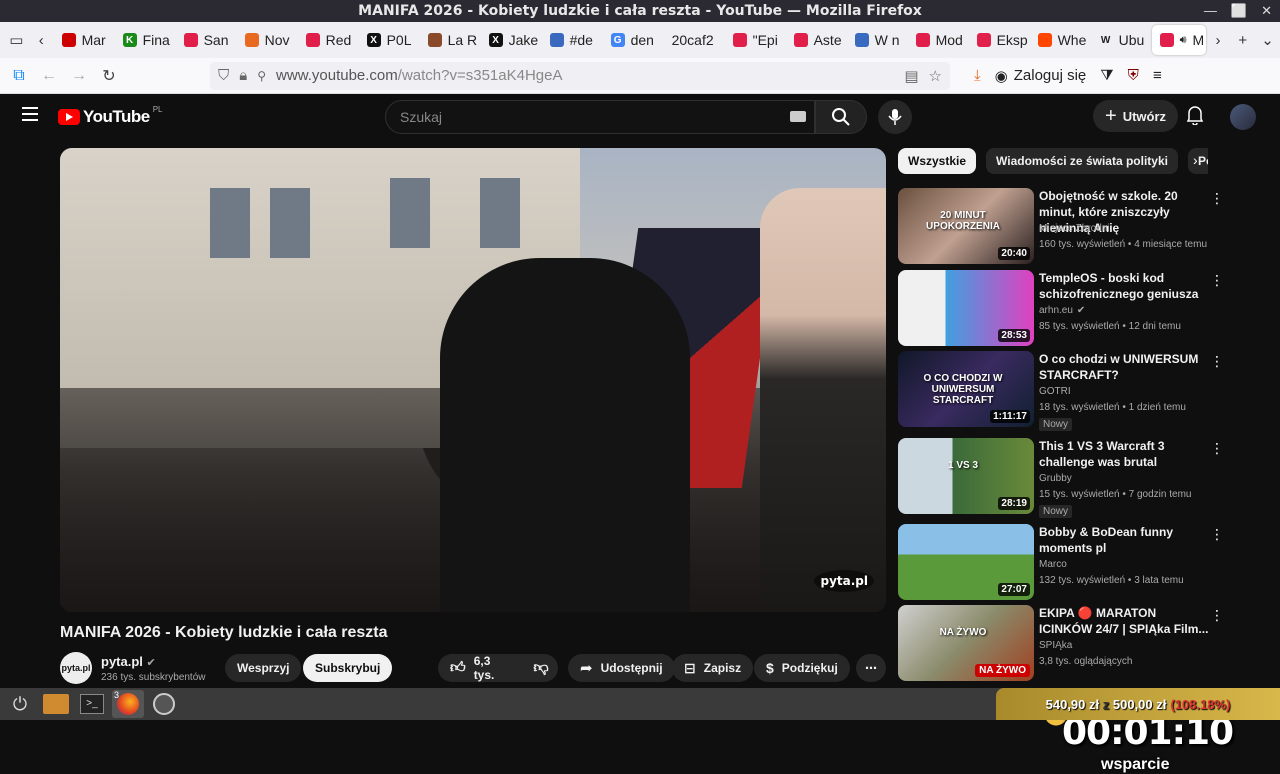 This screenshot has height=774, width=1280. Describe the element at coordinates (877, 40) in the screenshot. I see `browser-tab: W n` at that location.